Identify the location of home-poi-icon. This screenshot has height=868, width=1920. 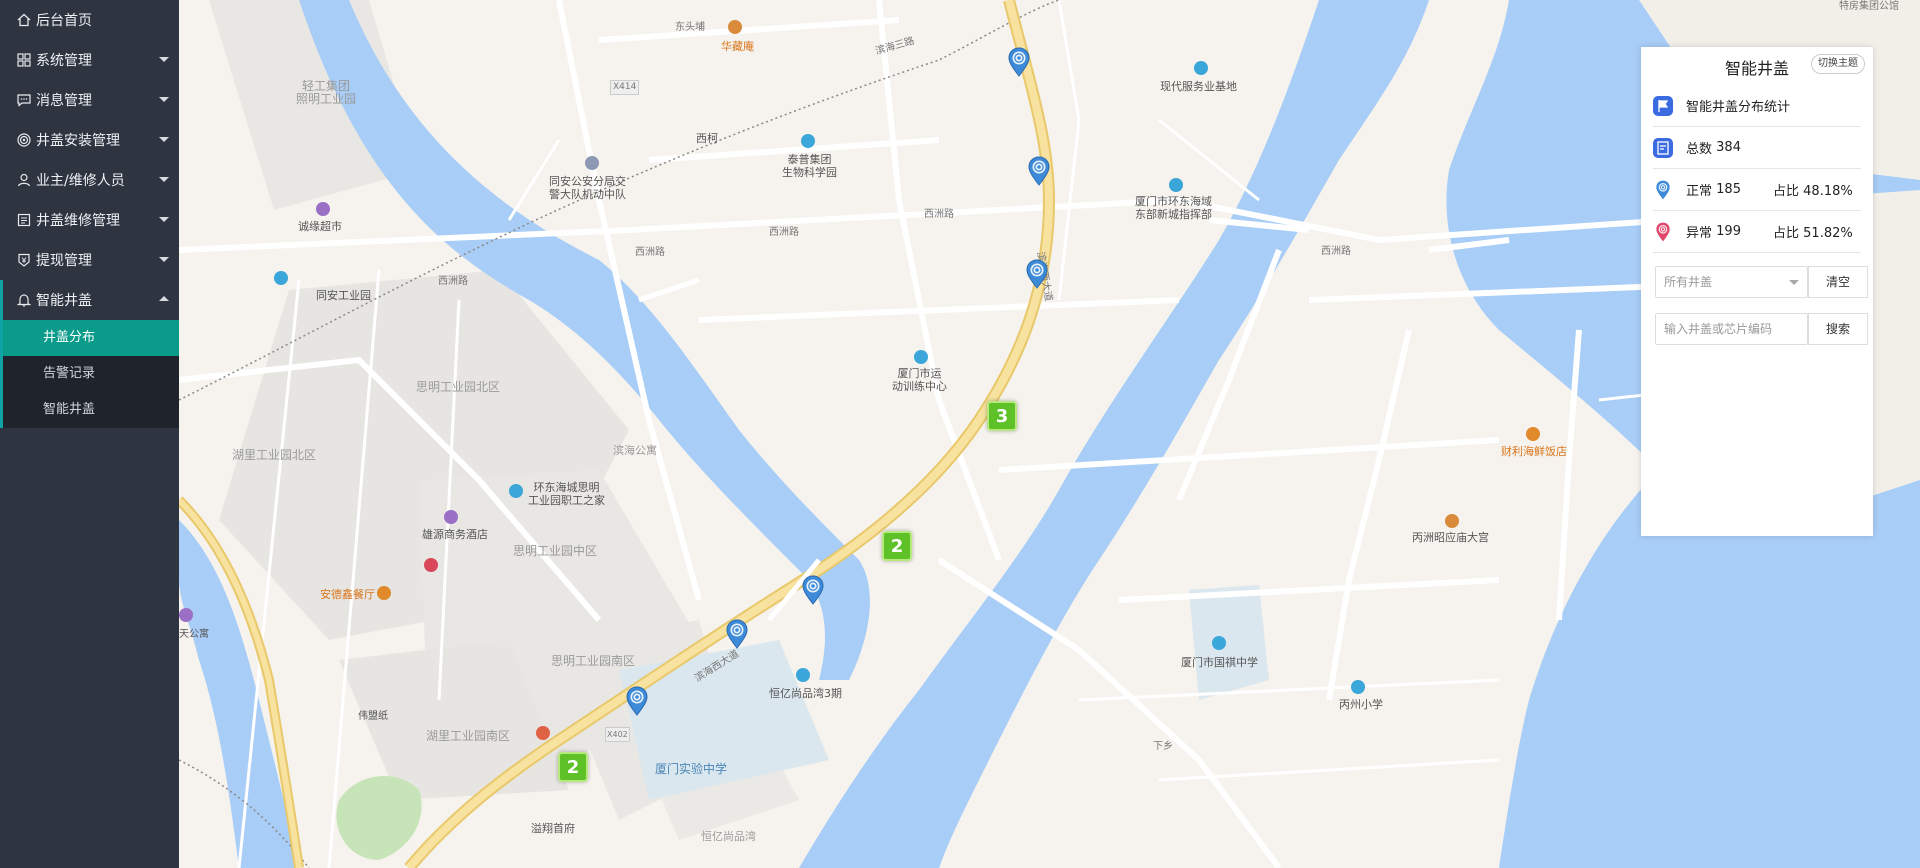
(543, 733).